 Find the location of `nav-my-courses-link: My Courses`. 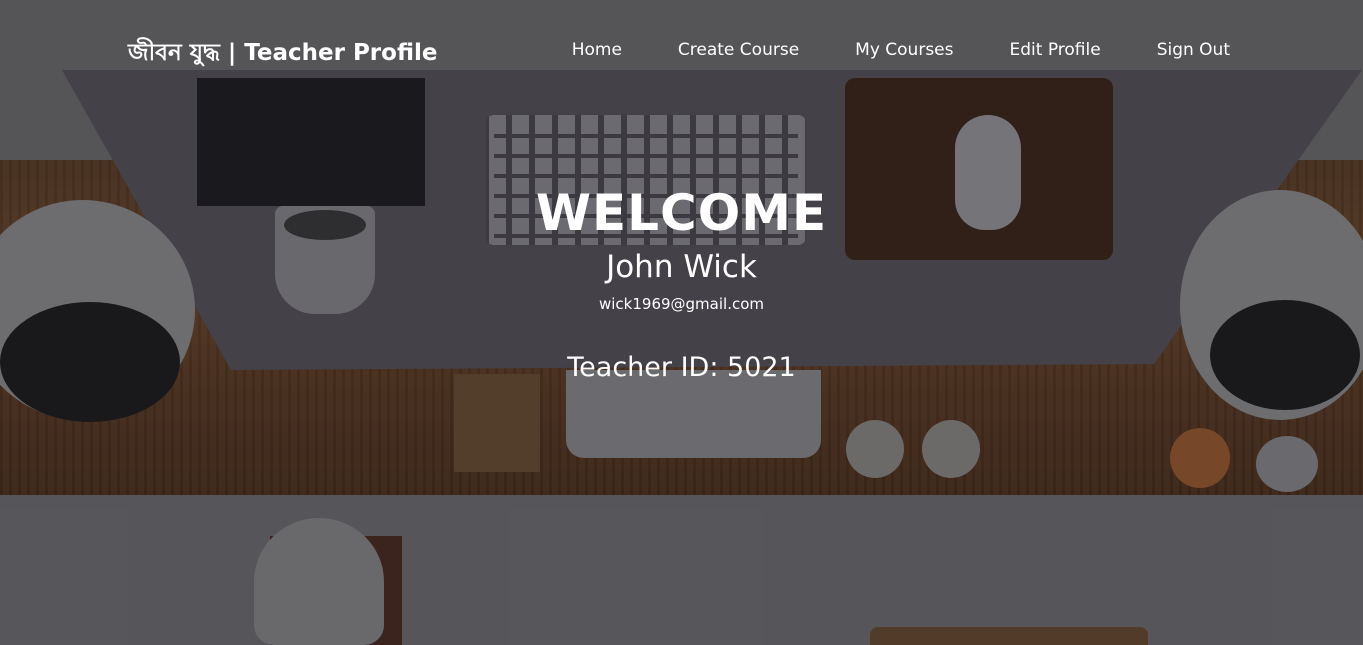

nav-my-courses-link: My Courses is located at coordinates (904, 50).